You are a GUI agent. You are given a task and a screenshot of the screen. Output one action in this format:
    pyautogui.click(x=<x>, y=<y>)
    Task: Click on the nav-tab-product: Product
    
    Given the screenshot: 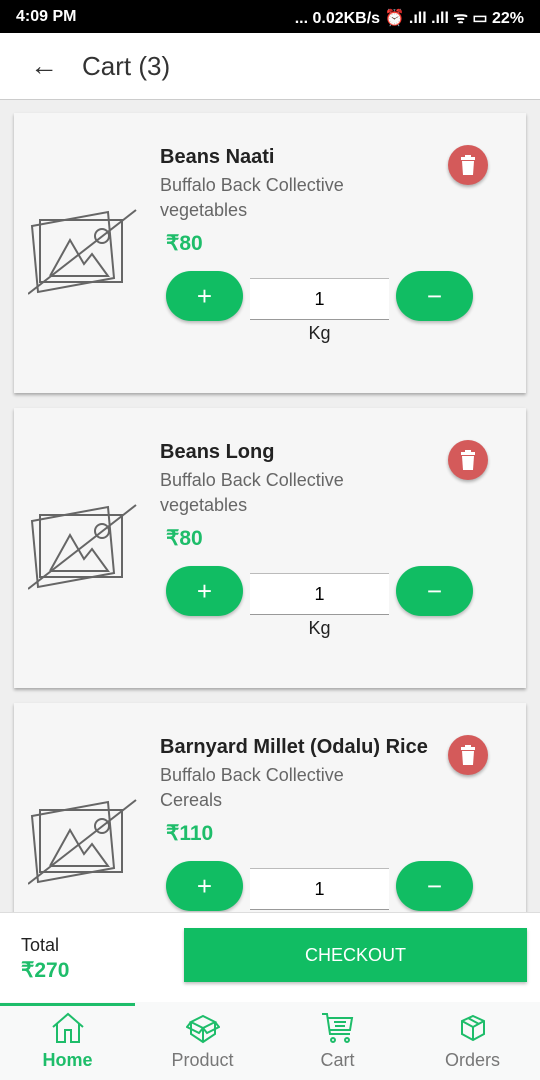 What is the action you would take?
    pyautogui.click(x=202, y=1041)
    